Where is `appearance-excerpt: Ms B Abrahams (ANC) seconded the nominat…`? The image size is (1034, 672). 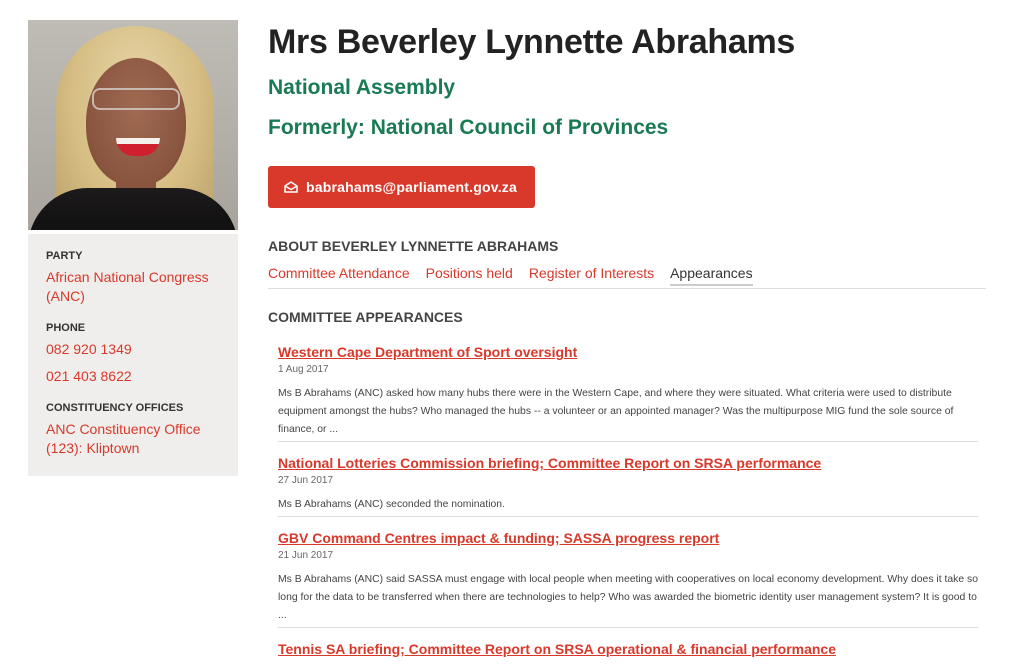
appearance-excerpt: Ms B Abrahams (ANC) seconded the nominat… is located at coordinates (391, 504).